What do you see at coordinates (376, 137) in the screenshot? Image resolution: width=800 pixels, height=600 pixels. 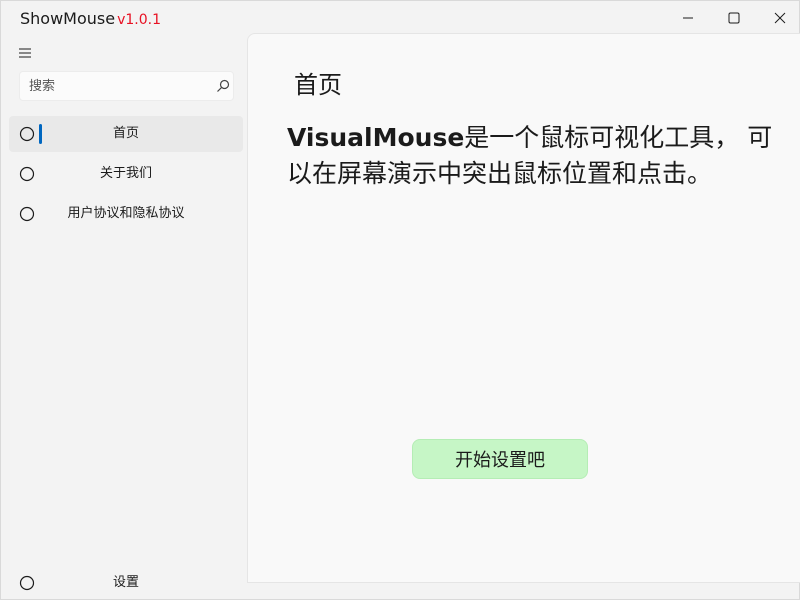 I see `headline-brand: VisualMouse` at bounding box center [376, 137].